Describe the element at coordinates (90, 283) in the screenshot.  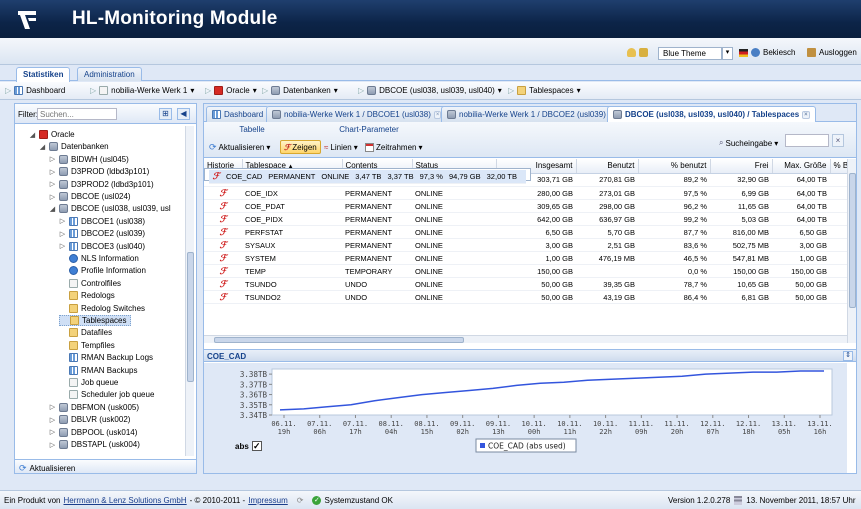
I see `tree-item: Controlfiles` at that location.